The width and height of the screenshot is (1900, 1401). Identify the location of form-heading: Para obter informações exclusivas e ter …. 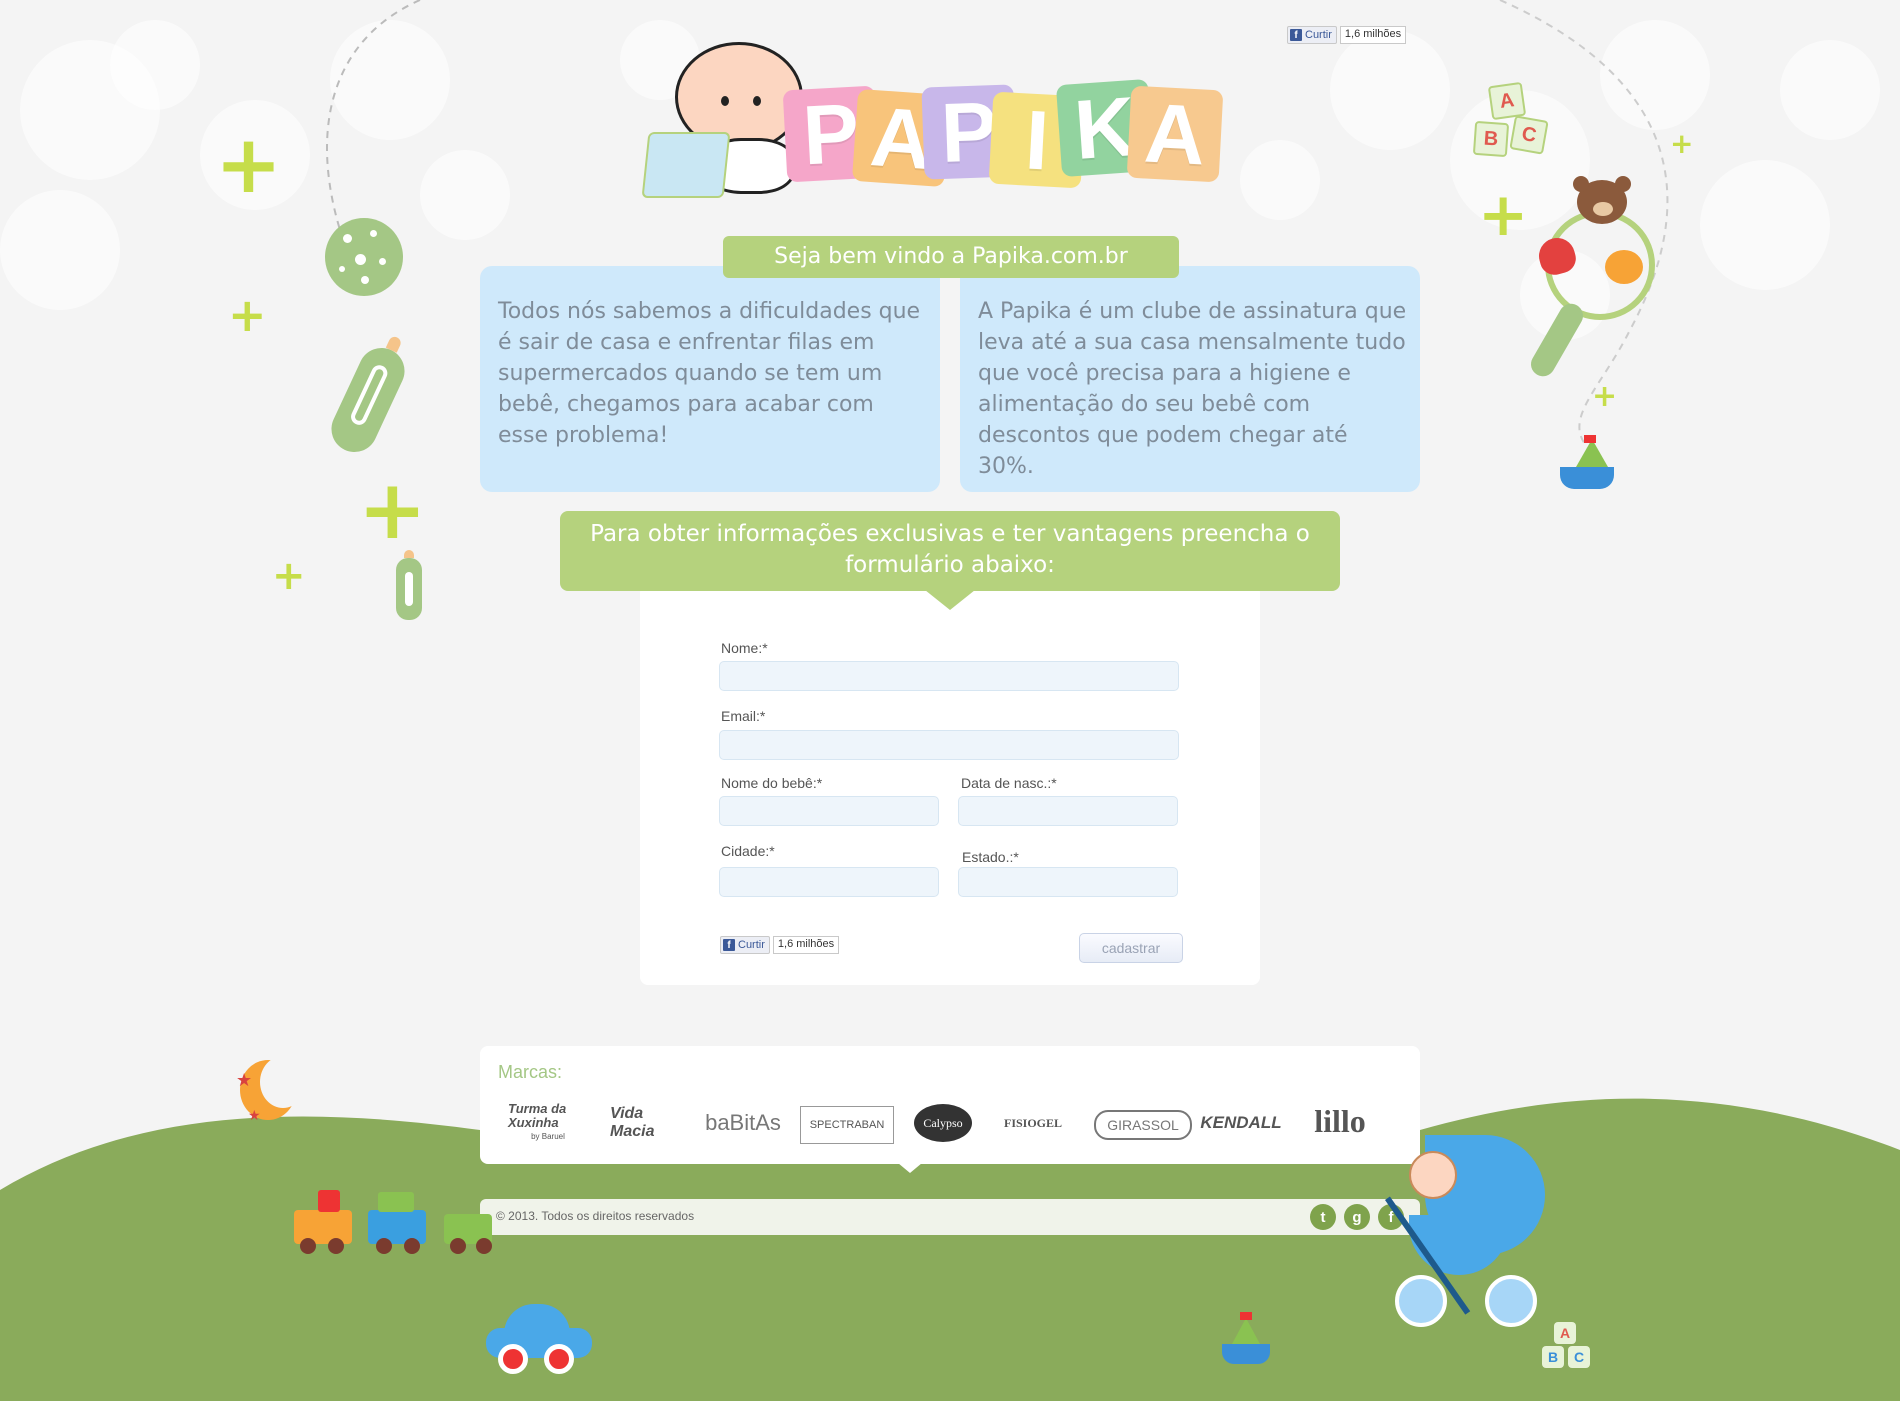
(950, 551).